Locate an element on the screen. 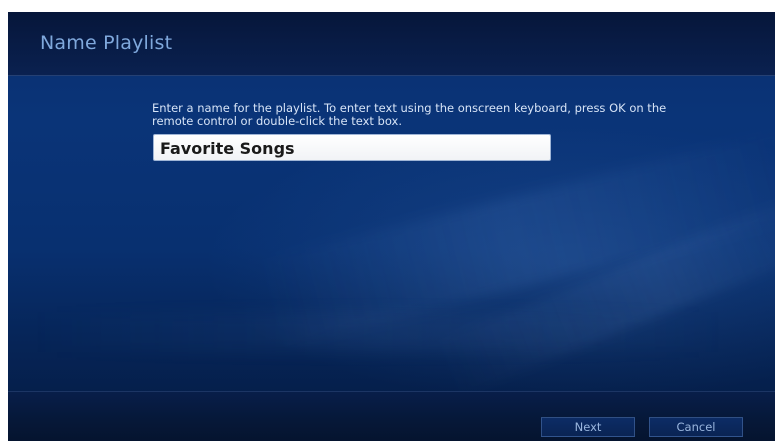 This screenshot has width=775, height=441. background-light-streak is located at coordinates (378, 332).